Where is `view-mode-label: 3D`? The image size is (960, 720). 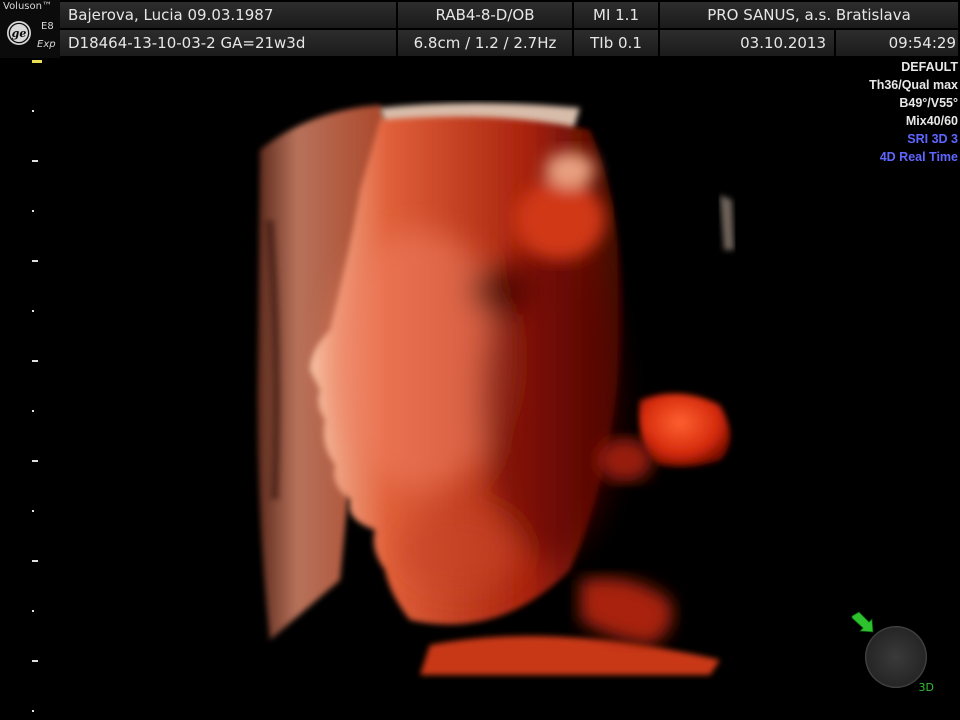 view-mode-label: 3D is located at coordinates (926, 687).